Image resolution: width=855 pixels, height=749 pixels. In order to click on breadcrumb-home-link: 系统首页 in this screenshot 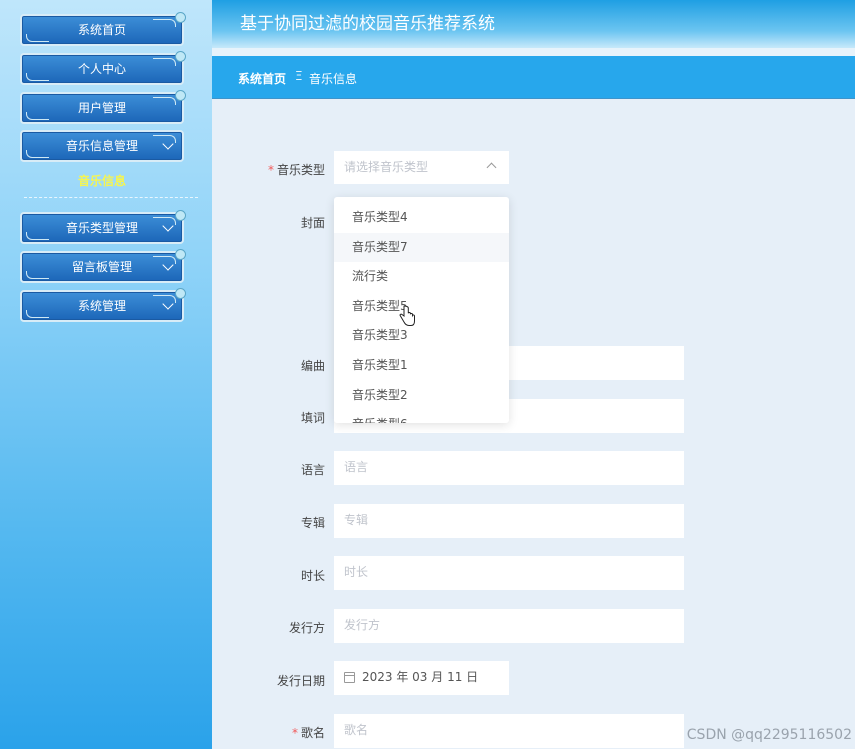, I will do `click(262, 78)`.